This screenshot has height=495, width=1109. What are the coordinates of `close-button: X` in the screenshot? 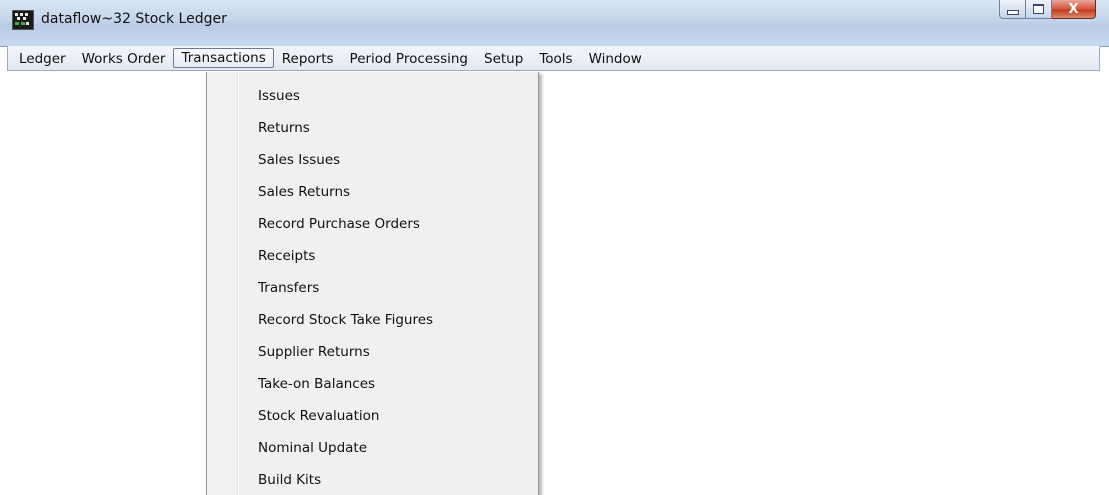 It's located at (1074, 9).